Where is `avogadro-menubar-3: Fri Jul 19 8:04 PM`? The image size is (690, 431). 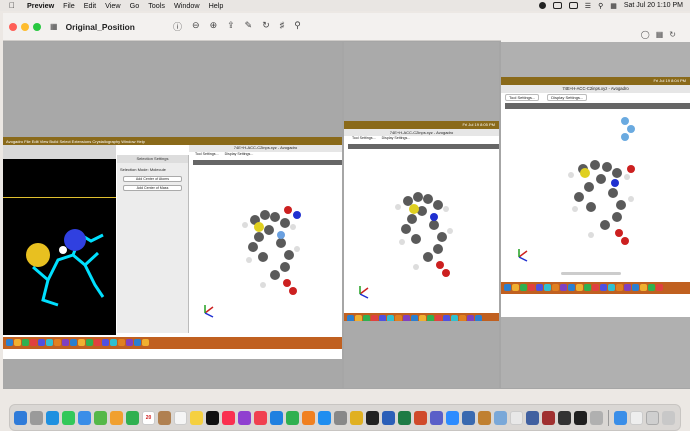
avogadro-menubar-3: Fri Jul 19 8:04 PM is located at coordinates (595, 81).